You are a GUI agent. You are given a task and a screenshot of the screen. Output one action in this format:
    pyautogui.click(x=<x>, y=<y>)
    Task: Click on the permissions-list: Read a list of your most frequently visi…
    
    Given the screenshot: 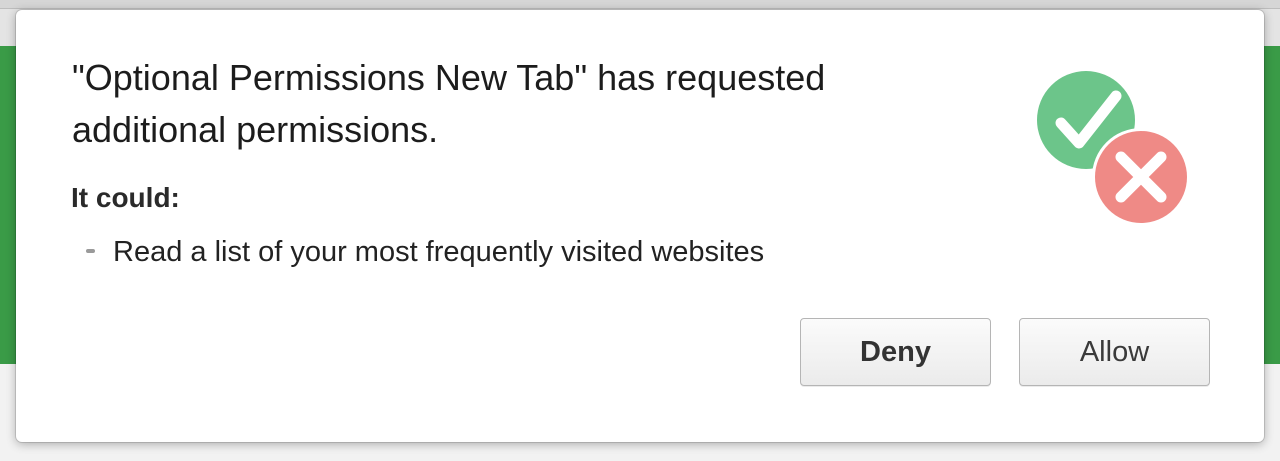 What is the action you would take?
    pyautogui.click(x=425, y=252)
    